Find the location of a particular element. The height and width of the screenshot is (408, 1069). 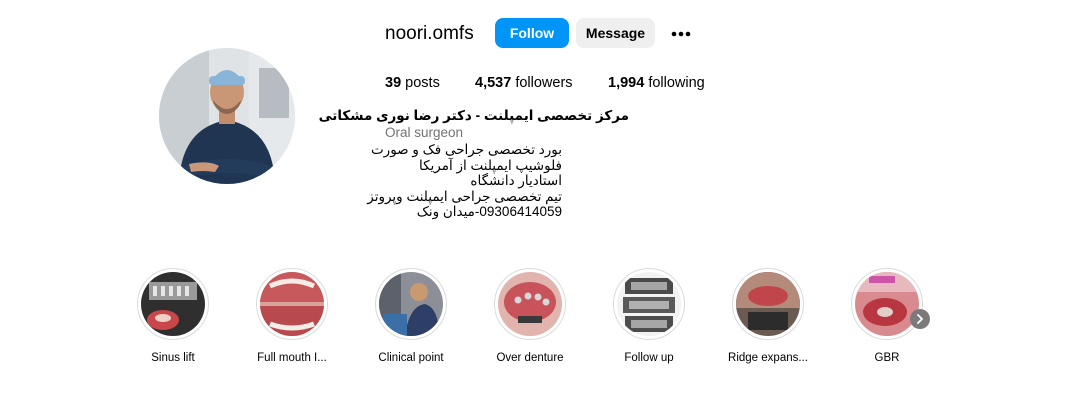

highlight-label: Over denture is located at coordinates (530, 358).